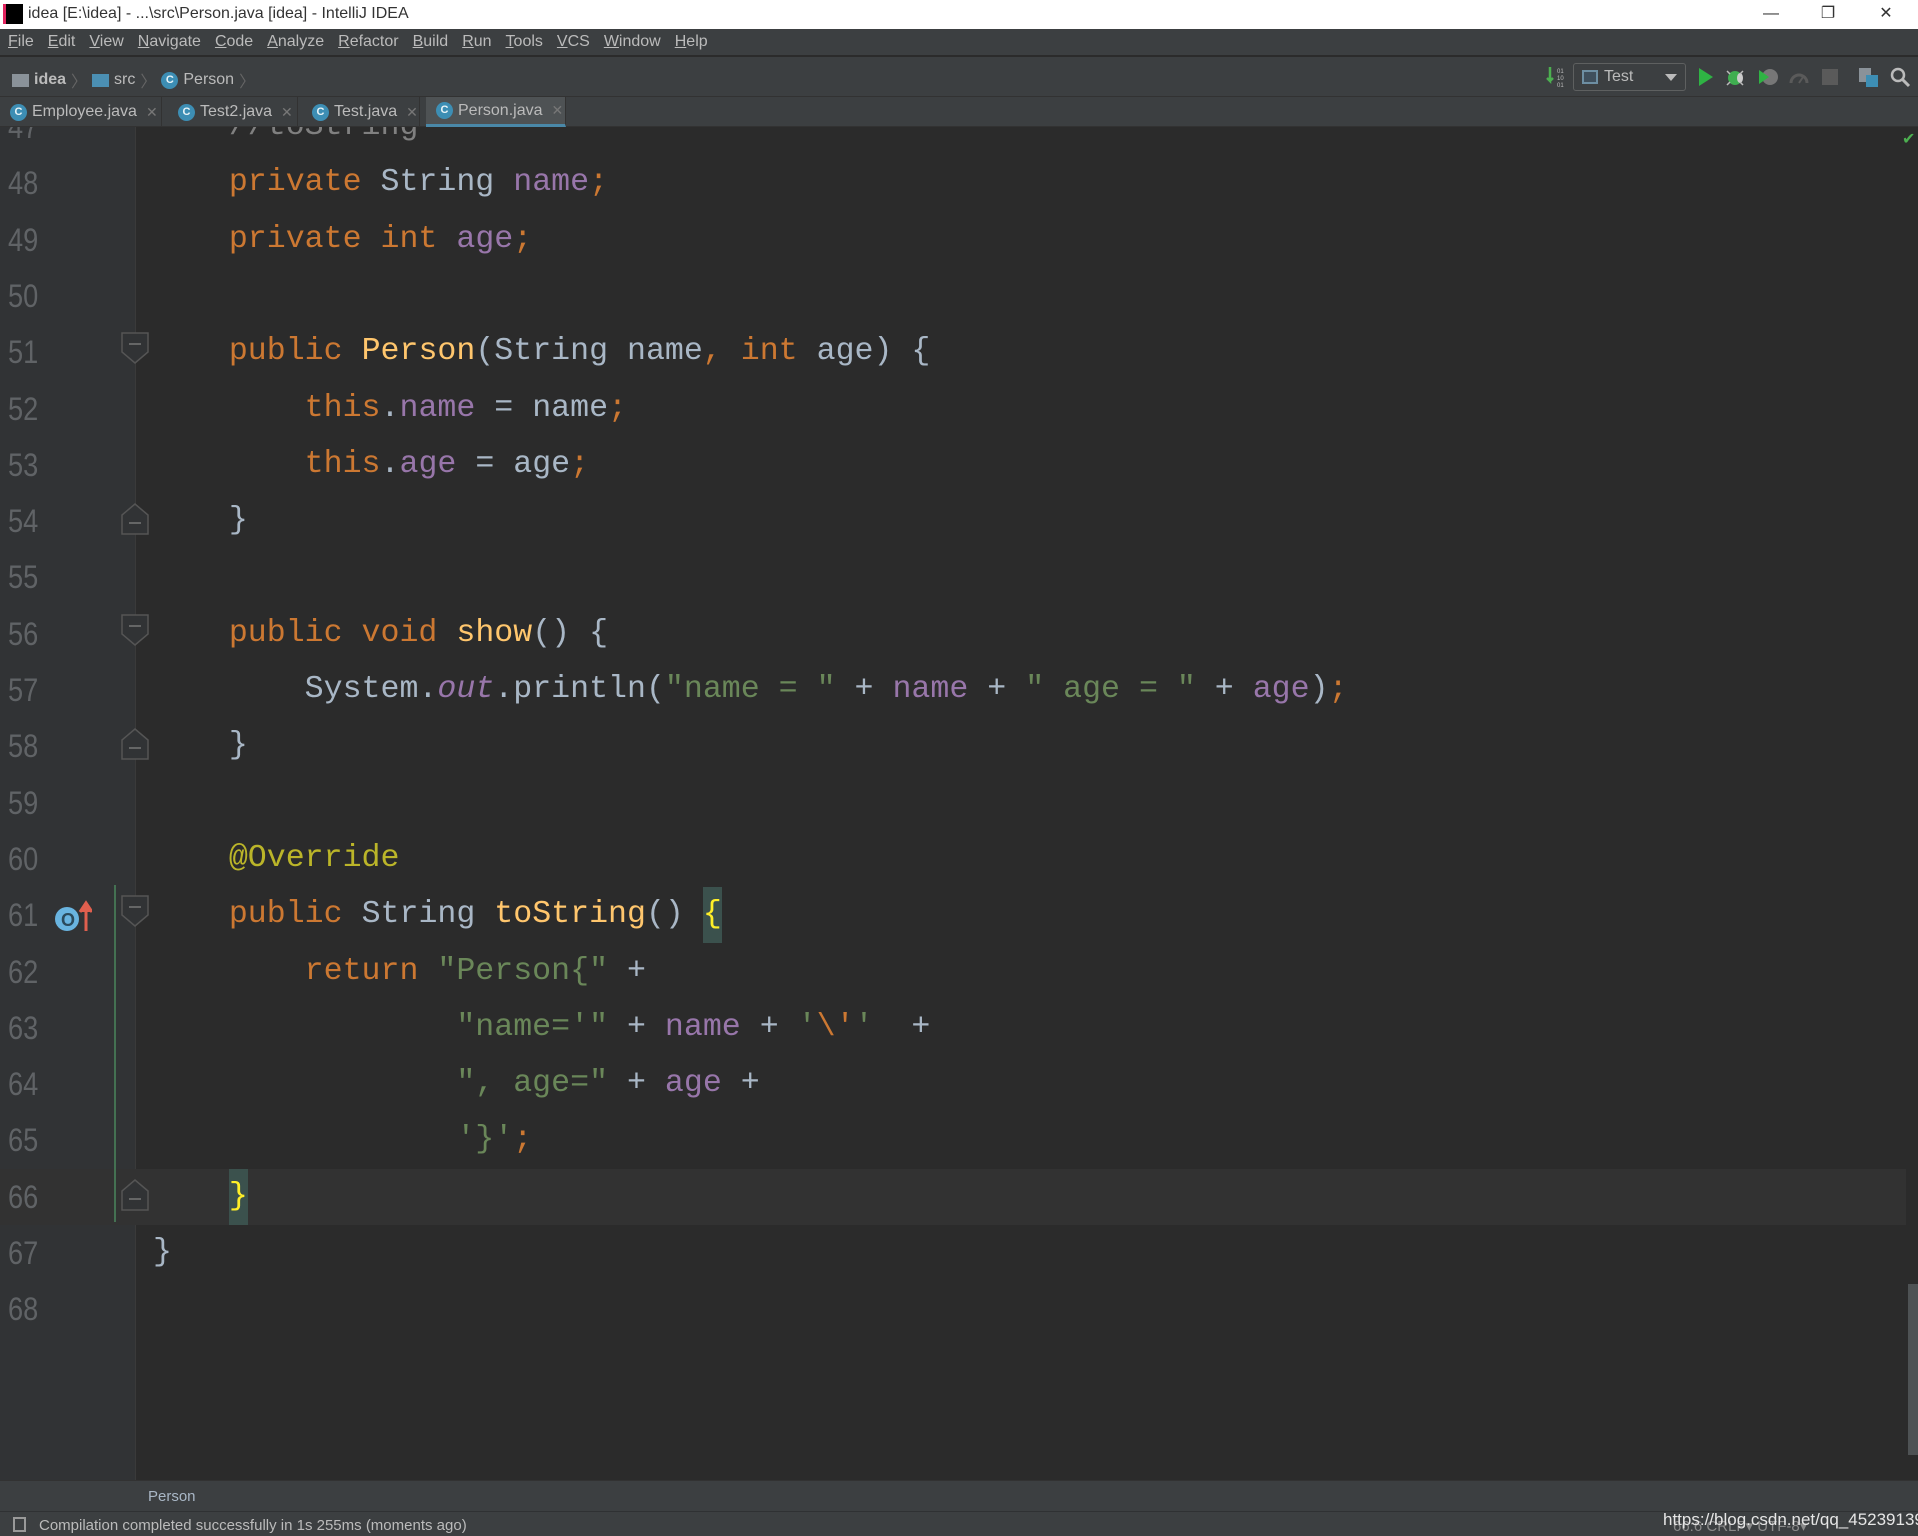 This screenshot has height=1536, width=1918. What do you see at coordinates (200, 746) in the screenshot?
I see `code-text: }` at bounding box center [200, 746].